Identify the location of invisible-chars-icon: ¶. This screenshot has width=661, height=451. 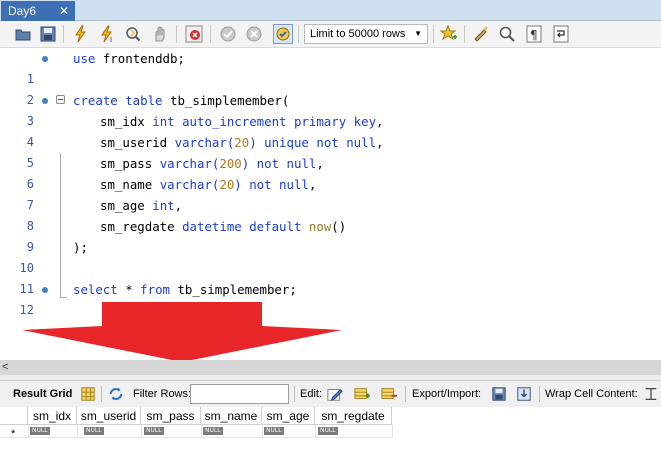
(534, 34).